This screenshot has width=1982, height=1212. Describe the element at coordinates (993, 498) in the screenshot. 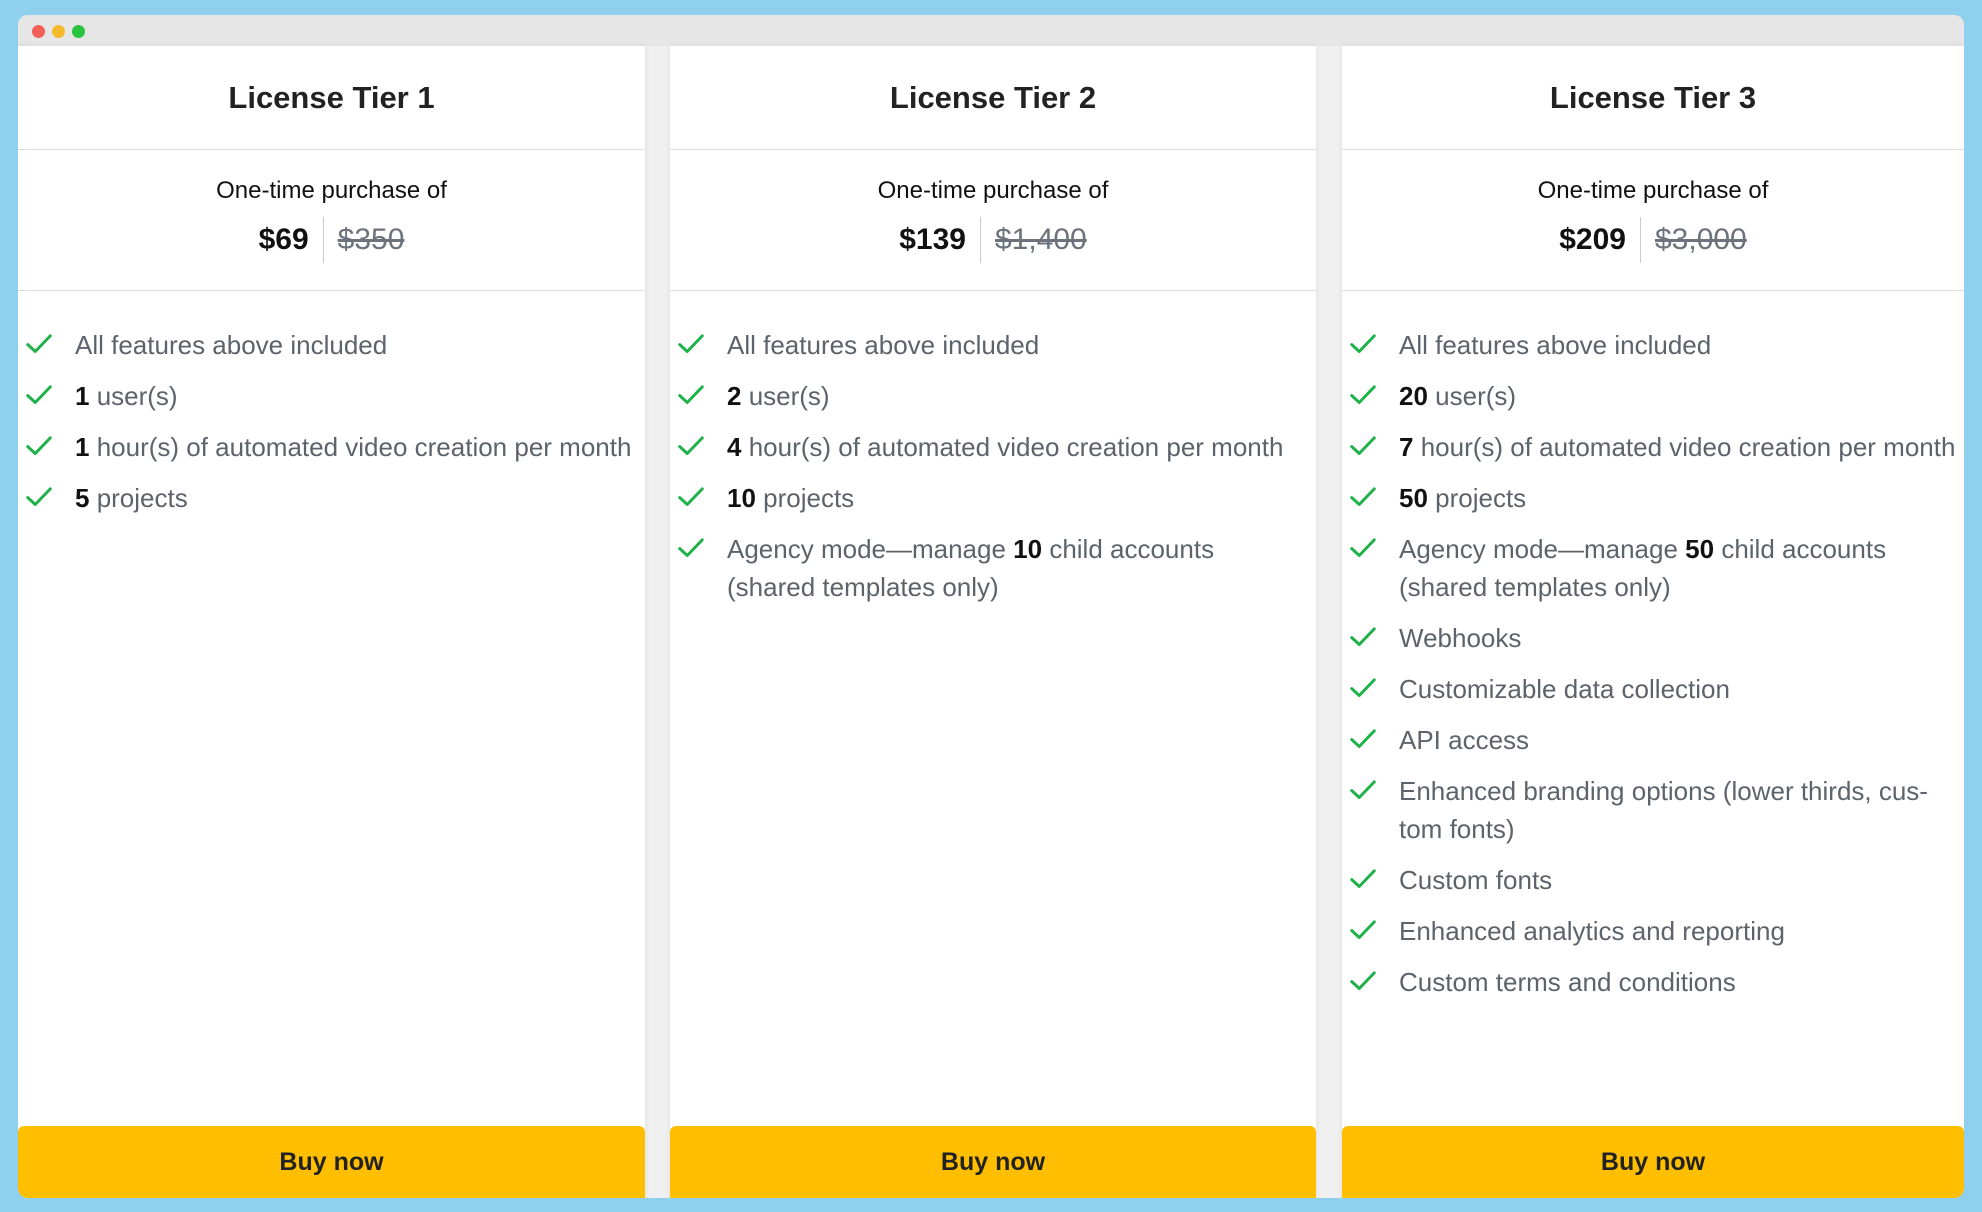

I see `feature-item: 10 projects` at that location.